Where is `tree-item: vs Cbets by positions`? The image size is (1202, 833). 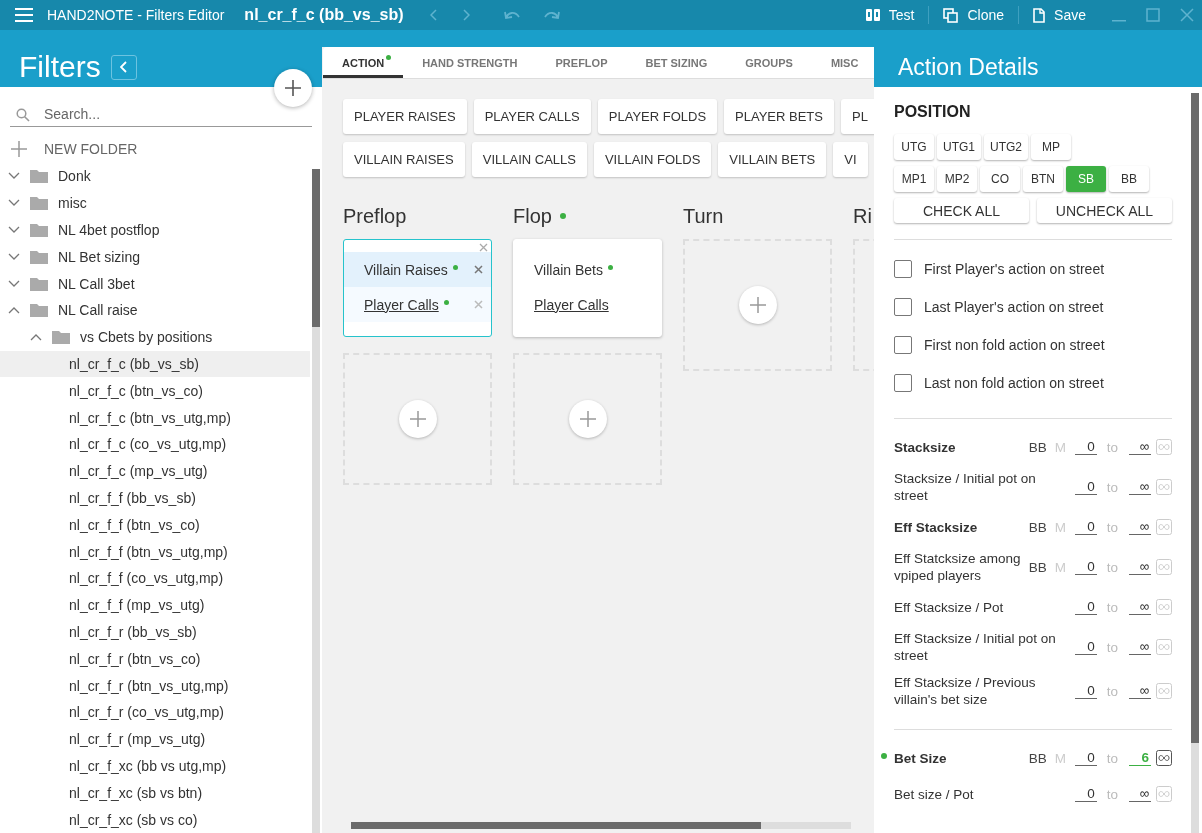
tree-item: vs Cbets by positions is located at coordinates (155, 337).